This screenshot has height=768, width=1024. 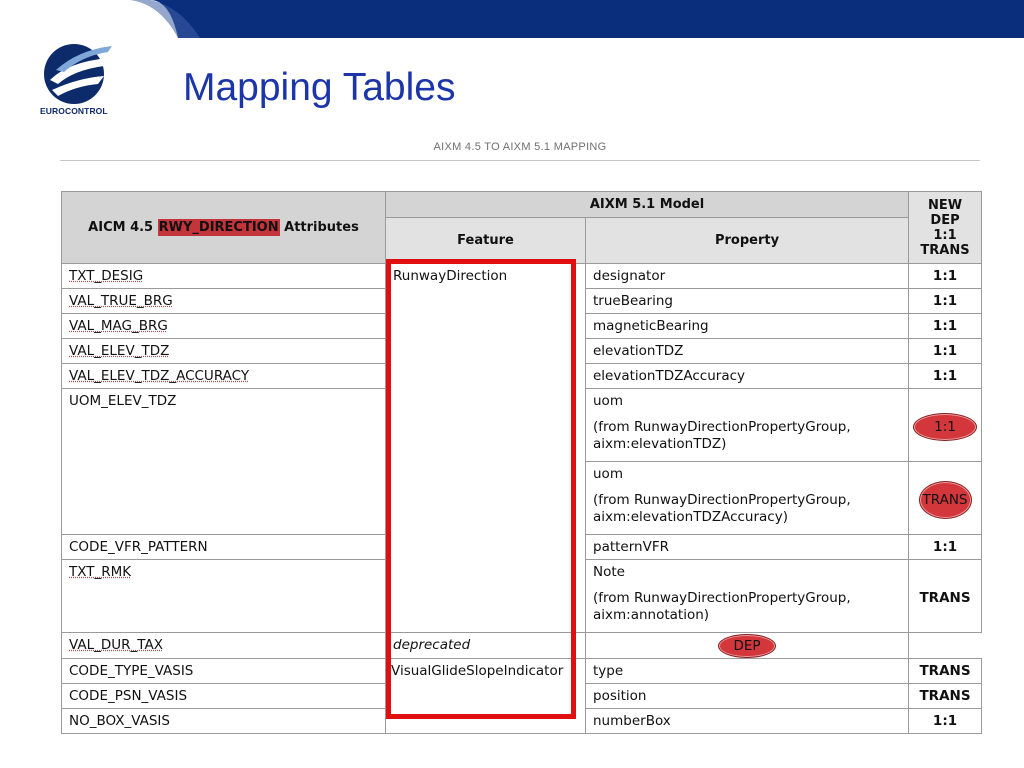 What do you see at coordinates (945, 228) in the screenshot?
I see `header-mapping-type: NEW DEP 1:1 TRANS` at bounding box center [945, 228].